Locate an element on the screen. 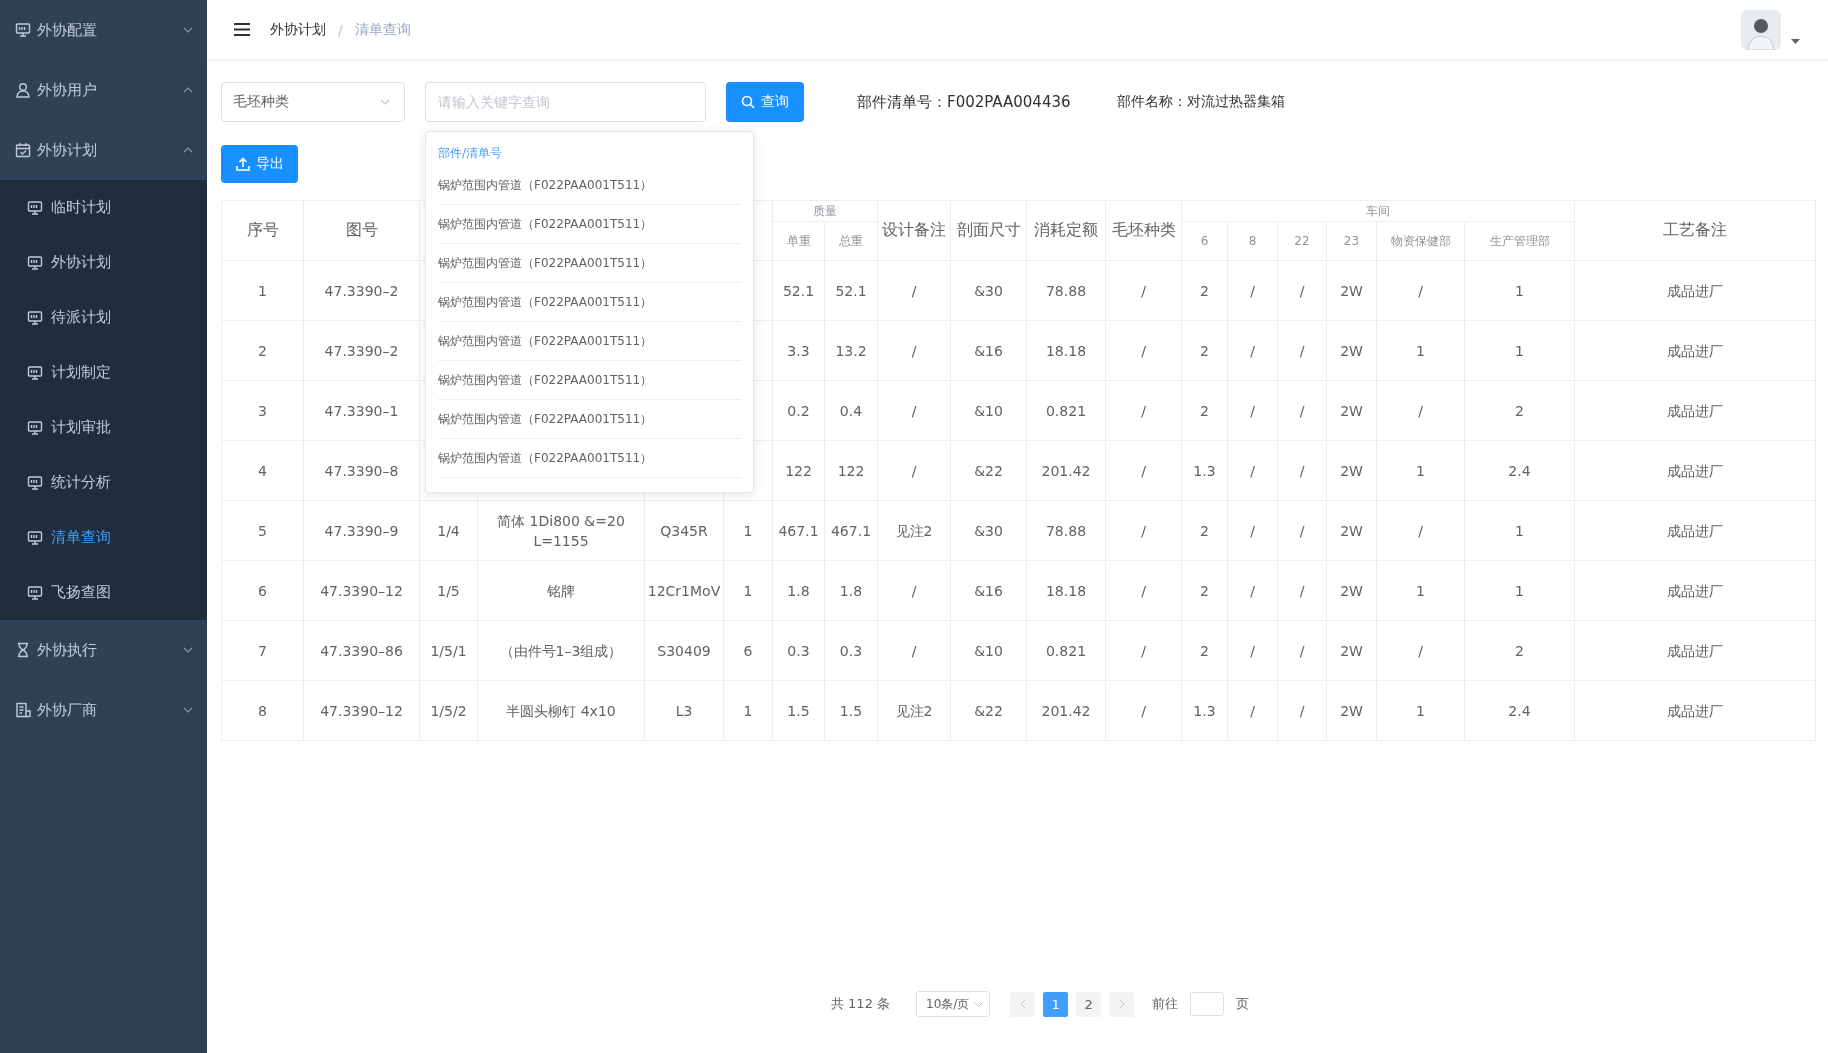  table-cell: 201.42 is located at coordinates (1066, 711).